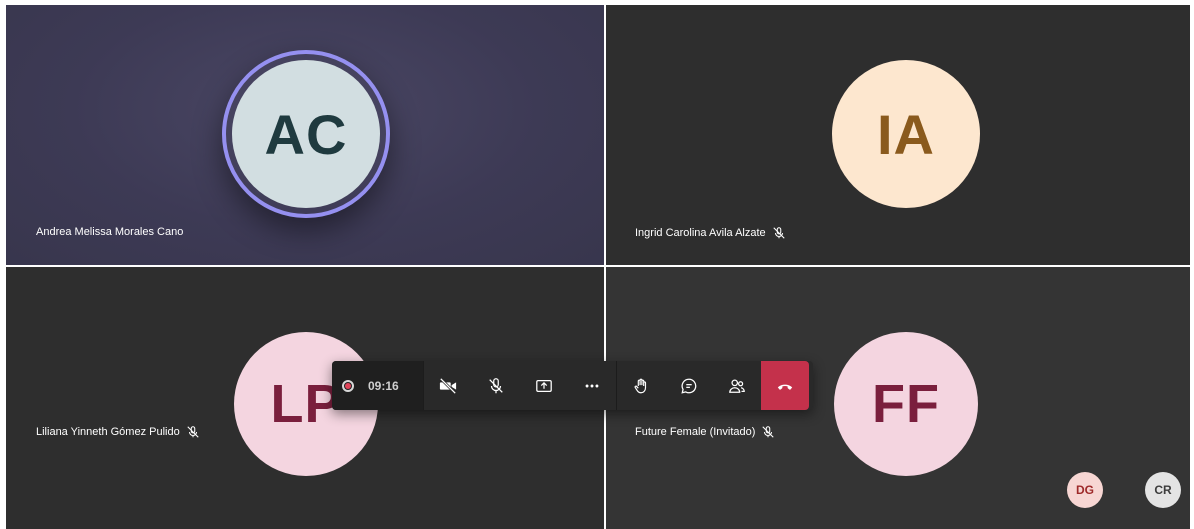 Image resolution: width=1194 pixels, height=529 pixels. Describe the element at coordinates (348, 385) in the screenshot. I see `recording-icon` at that location.